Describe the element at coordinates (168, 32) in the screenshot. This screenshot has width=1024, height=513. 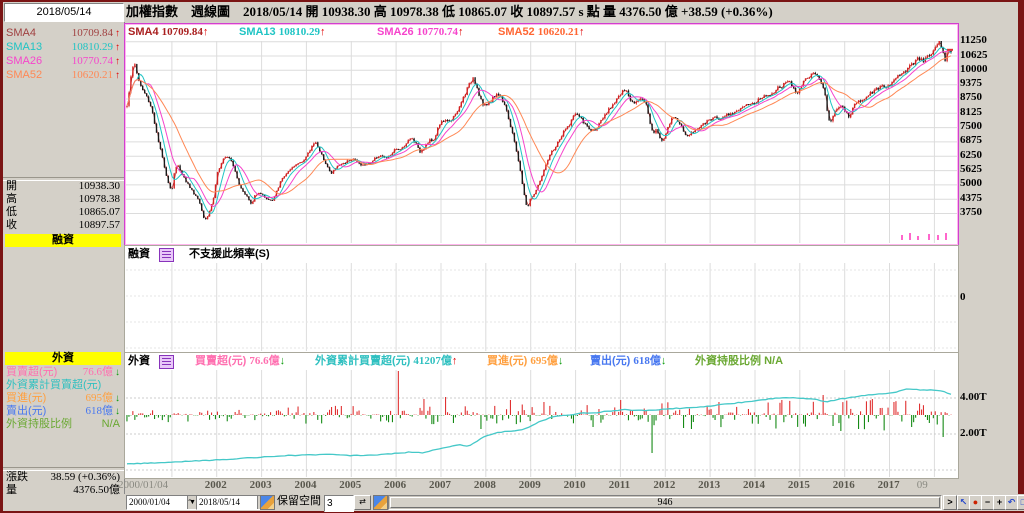
I see `legend-sma4: SMA4 10709.84↑` at that location.